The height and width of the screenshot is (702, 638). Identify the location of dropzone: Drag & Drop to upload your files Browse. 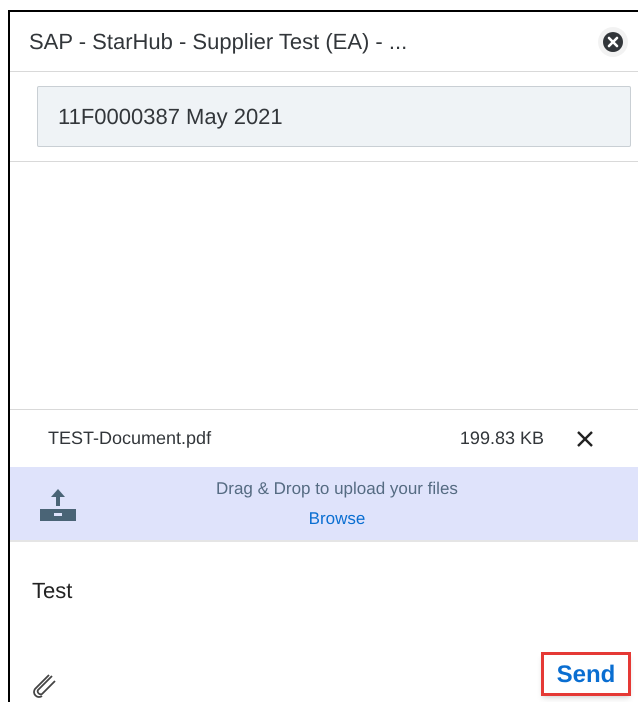
(324, 504).